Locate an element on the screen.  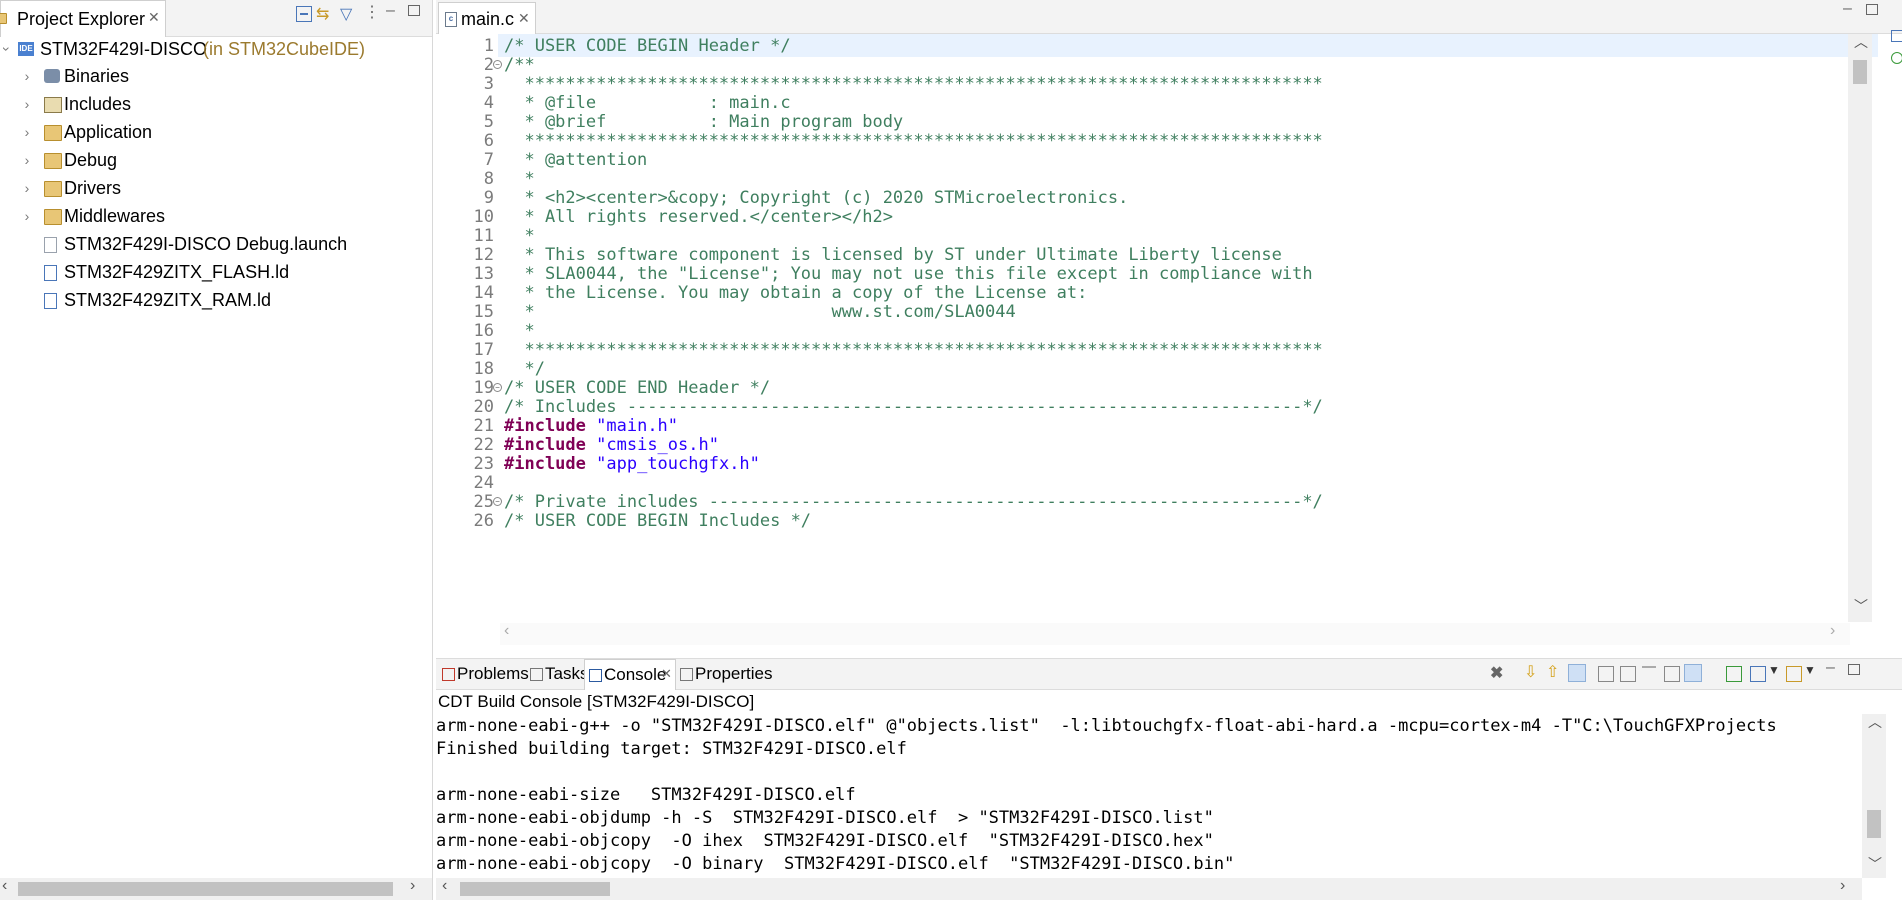
display-console-icon is located at coordinates (1758, 674).